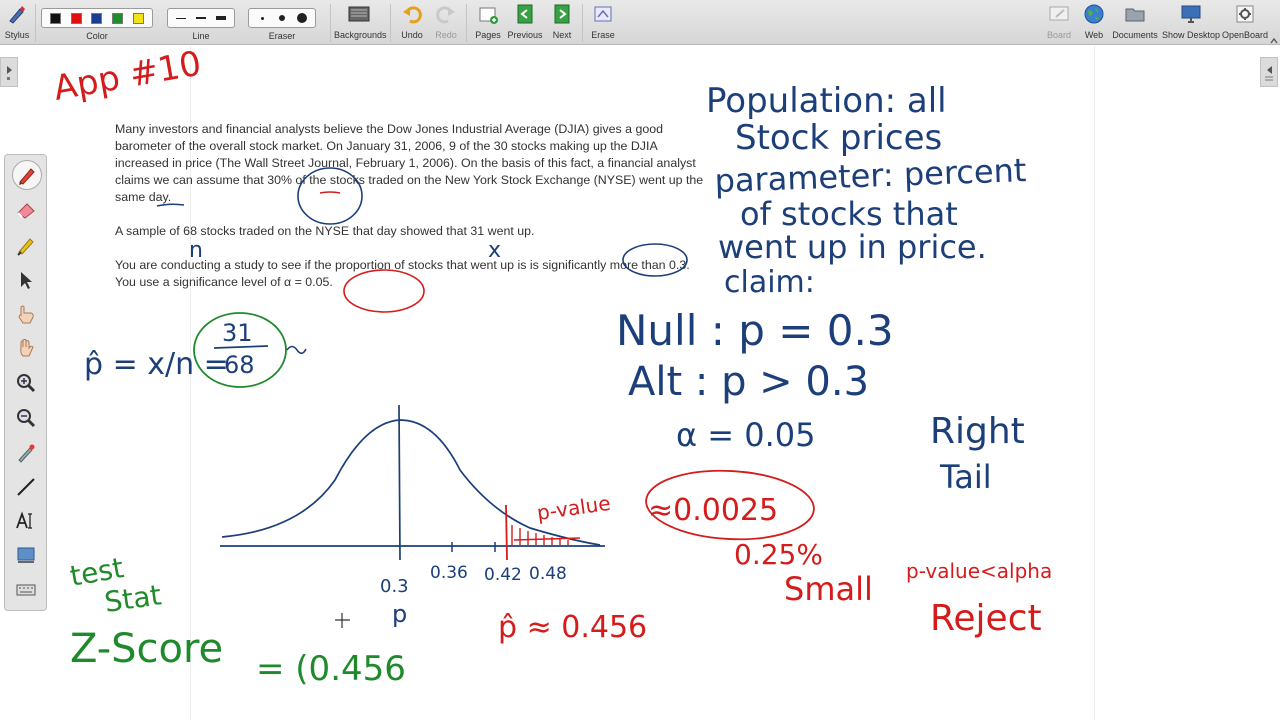 The width and height of the screenshot is (1280, 720). I want to click on crosshair-cursor-icon, so click(342, 620).